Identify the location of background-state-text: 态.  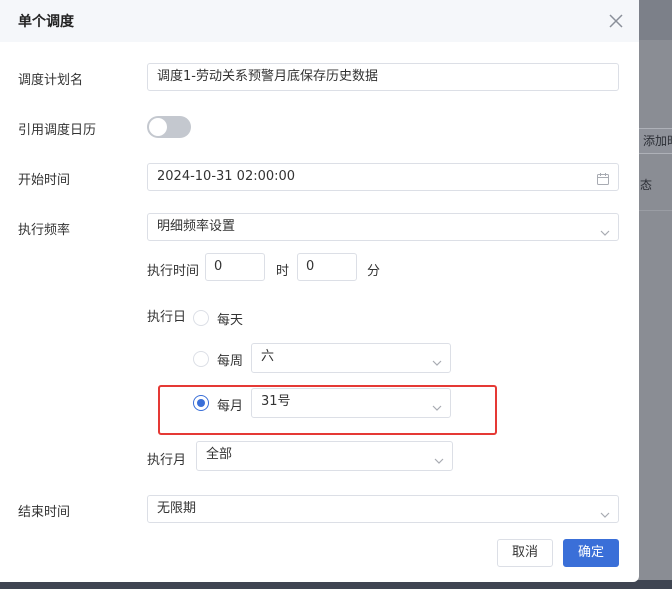
(646, 185).